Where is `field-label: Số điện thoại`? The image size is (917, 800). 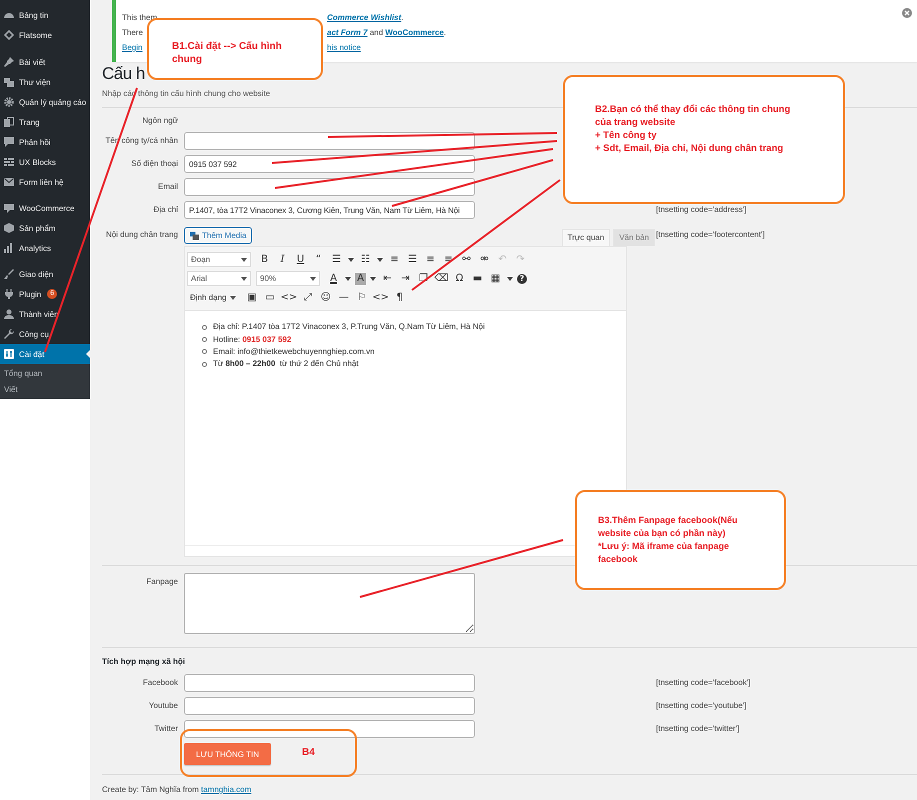
field-label: Số điện thoại is located at coordinates (154, 163).